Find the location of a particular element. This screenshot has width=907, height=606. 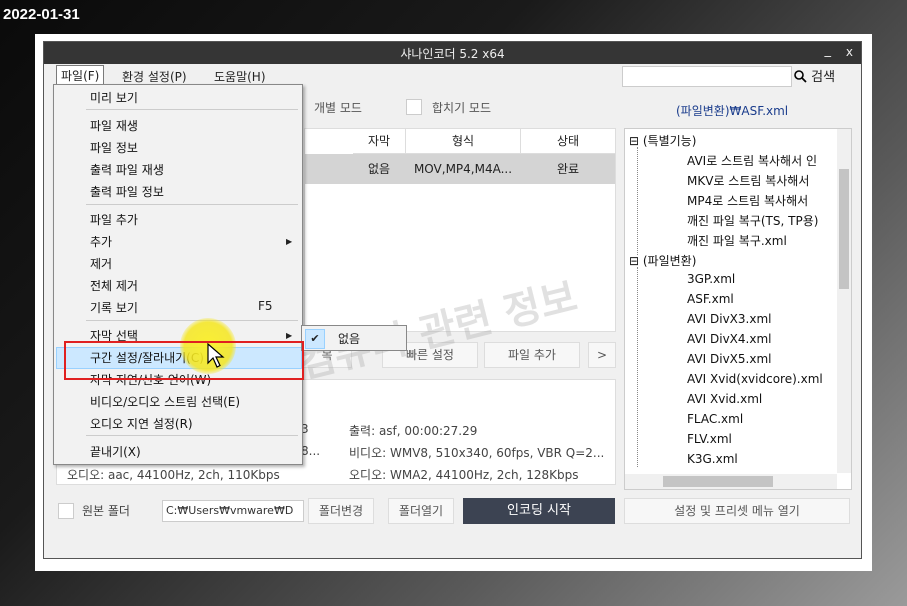

menu-item-exit: 끝내기(X) is located at coordinates (115, 451).